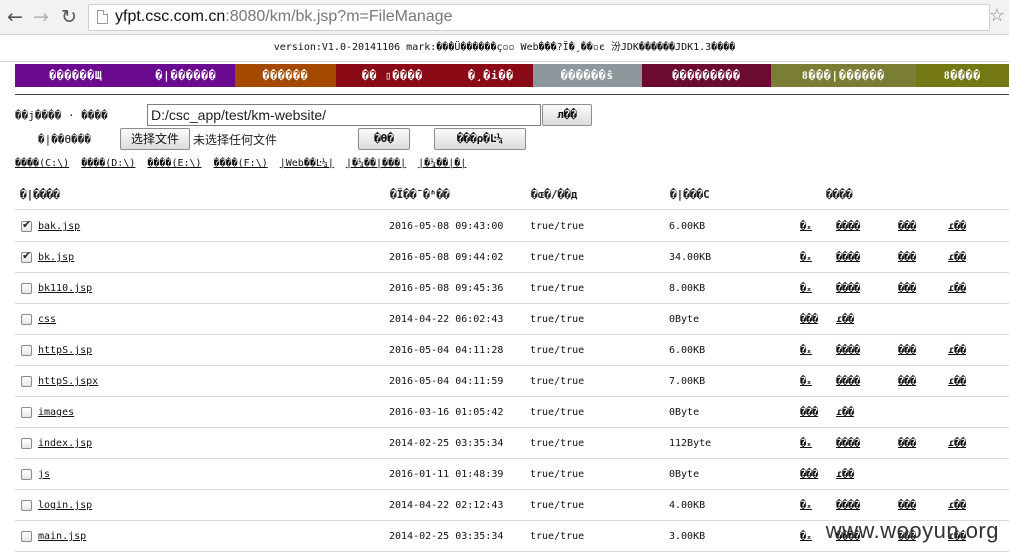 The image size is (1009, 559). What do you see at coordinates (155, 139) in the screenshot?
I see `choose-file-button: 选择文件` at bounding box center [155, 139].